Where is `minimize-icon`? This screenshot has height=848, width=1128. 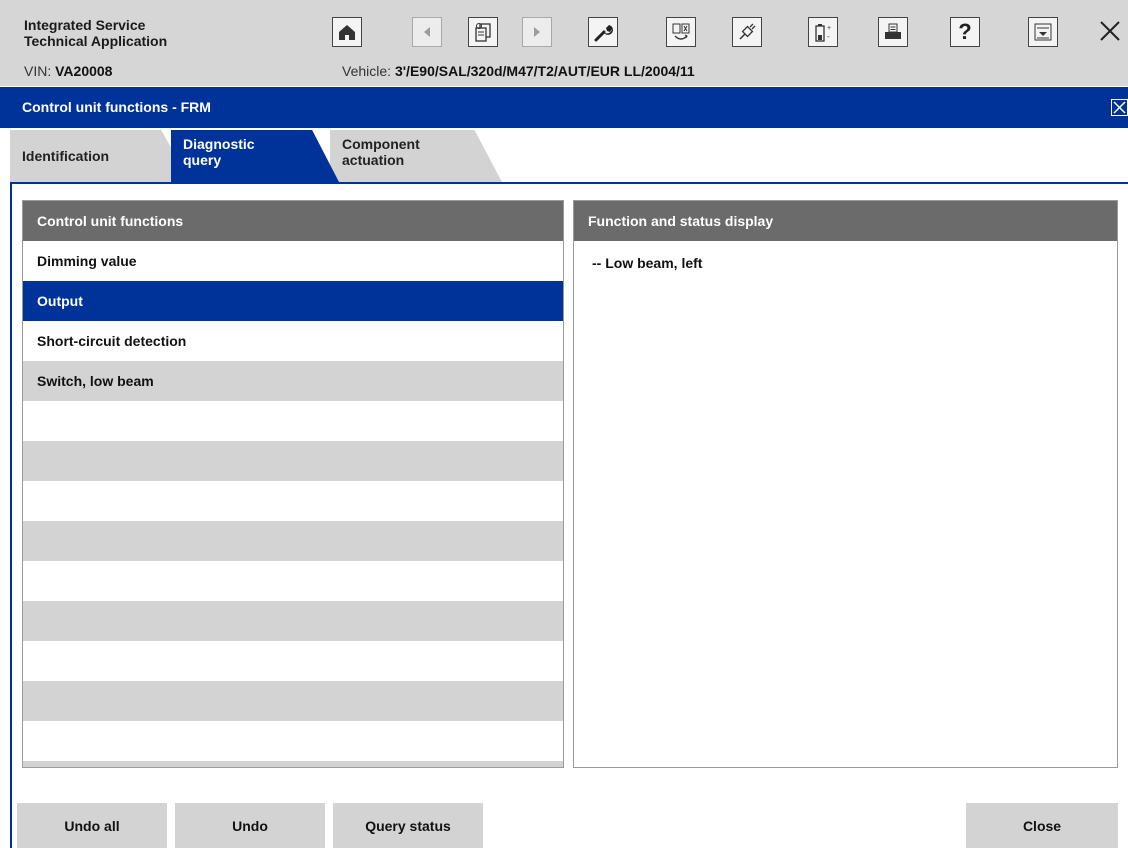
minimize-icon is located at coordinates (1043, 32).